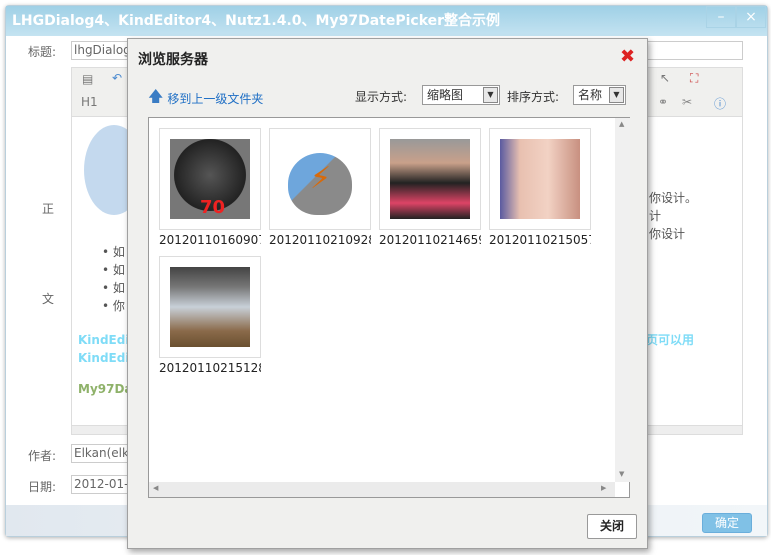  I want to click on file-name: 20120110215057., so click(540, 240).